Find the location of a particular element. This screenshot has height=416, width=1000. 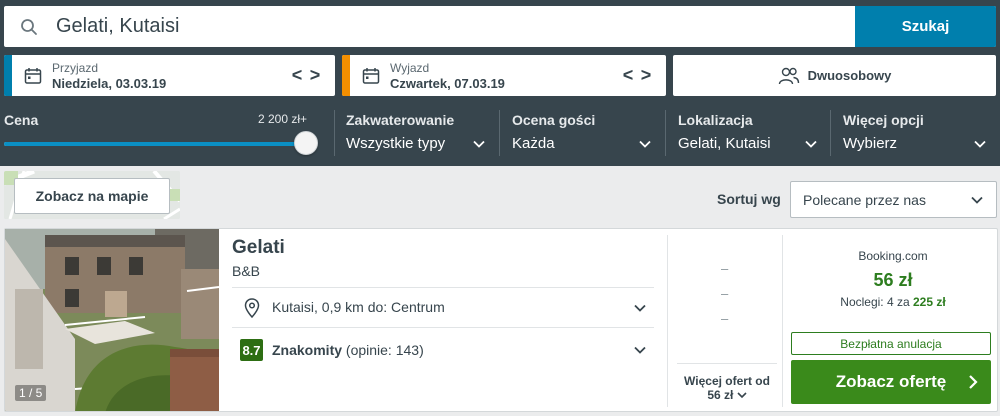

checkin-next-day-button: > is located at coordinates (315, 75).